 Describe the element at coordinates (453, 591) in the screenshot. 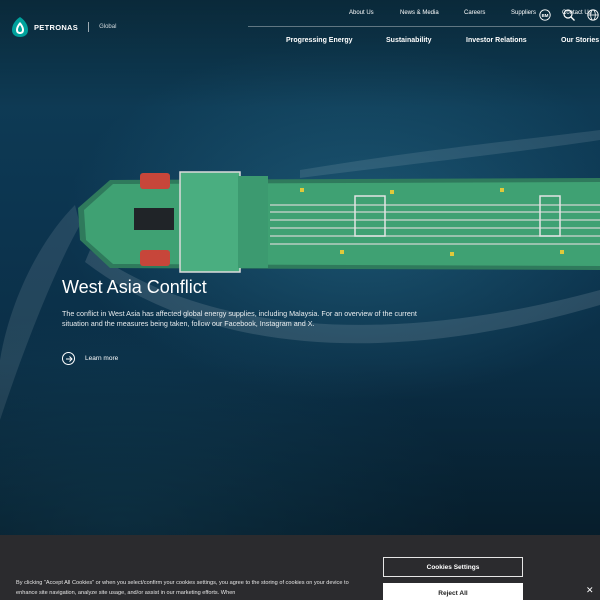

I see `reject-all-button: Reject All` at that location.